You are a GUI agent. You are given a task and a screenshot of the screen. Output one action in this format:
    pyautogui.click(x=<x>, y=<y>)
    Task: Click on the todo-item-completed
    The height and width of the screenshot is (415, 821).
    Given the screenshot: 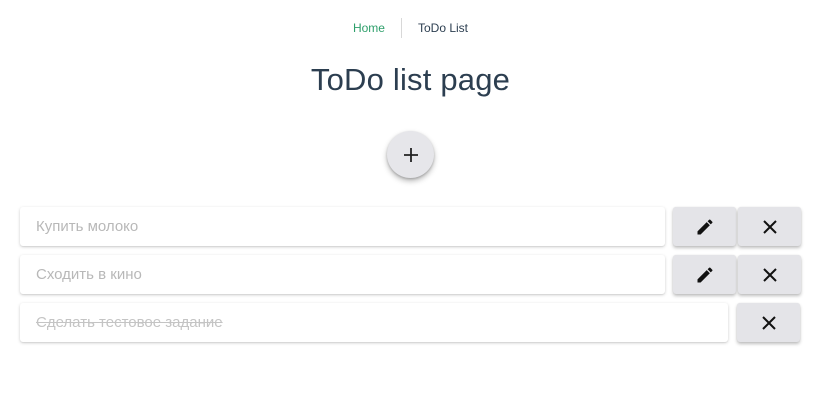 What is the action you would take?
    pyautogui.click(x=410, y=323)
    